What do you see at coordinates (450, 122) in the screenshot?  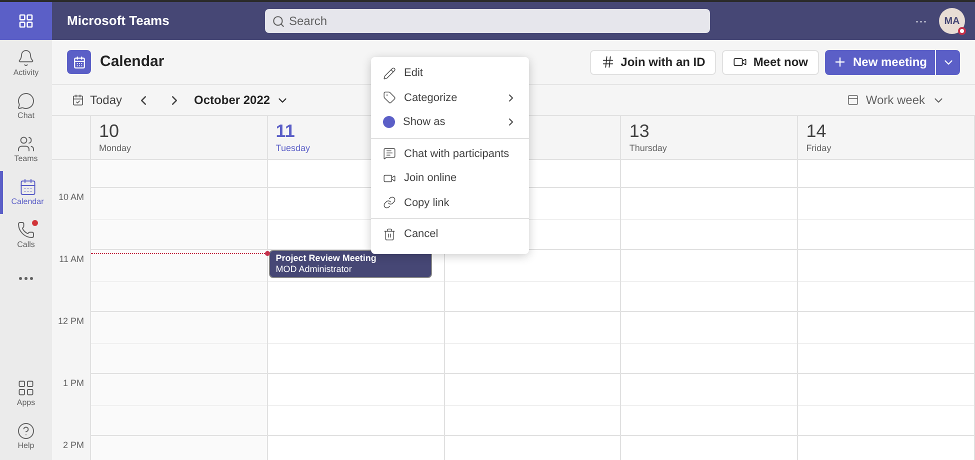 I see `menu-item: Show as` at bounding box center [450, 122].